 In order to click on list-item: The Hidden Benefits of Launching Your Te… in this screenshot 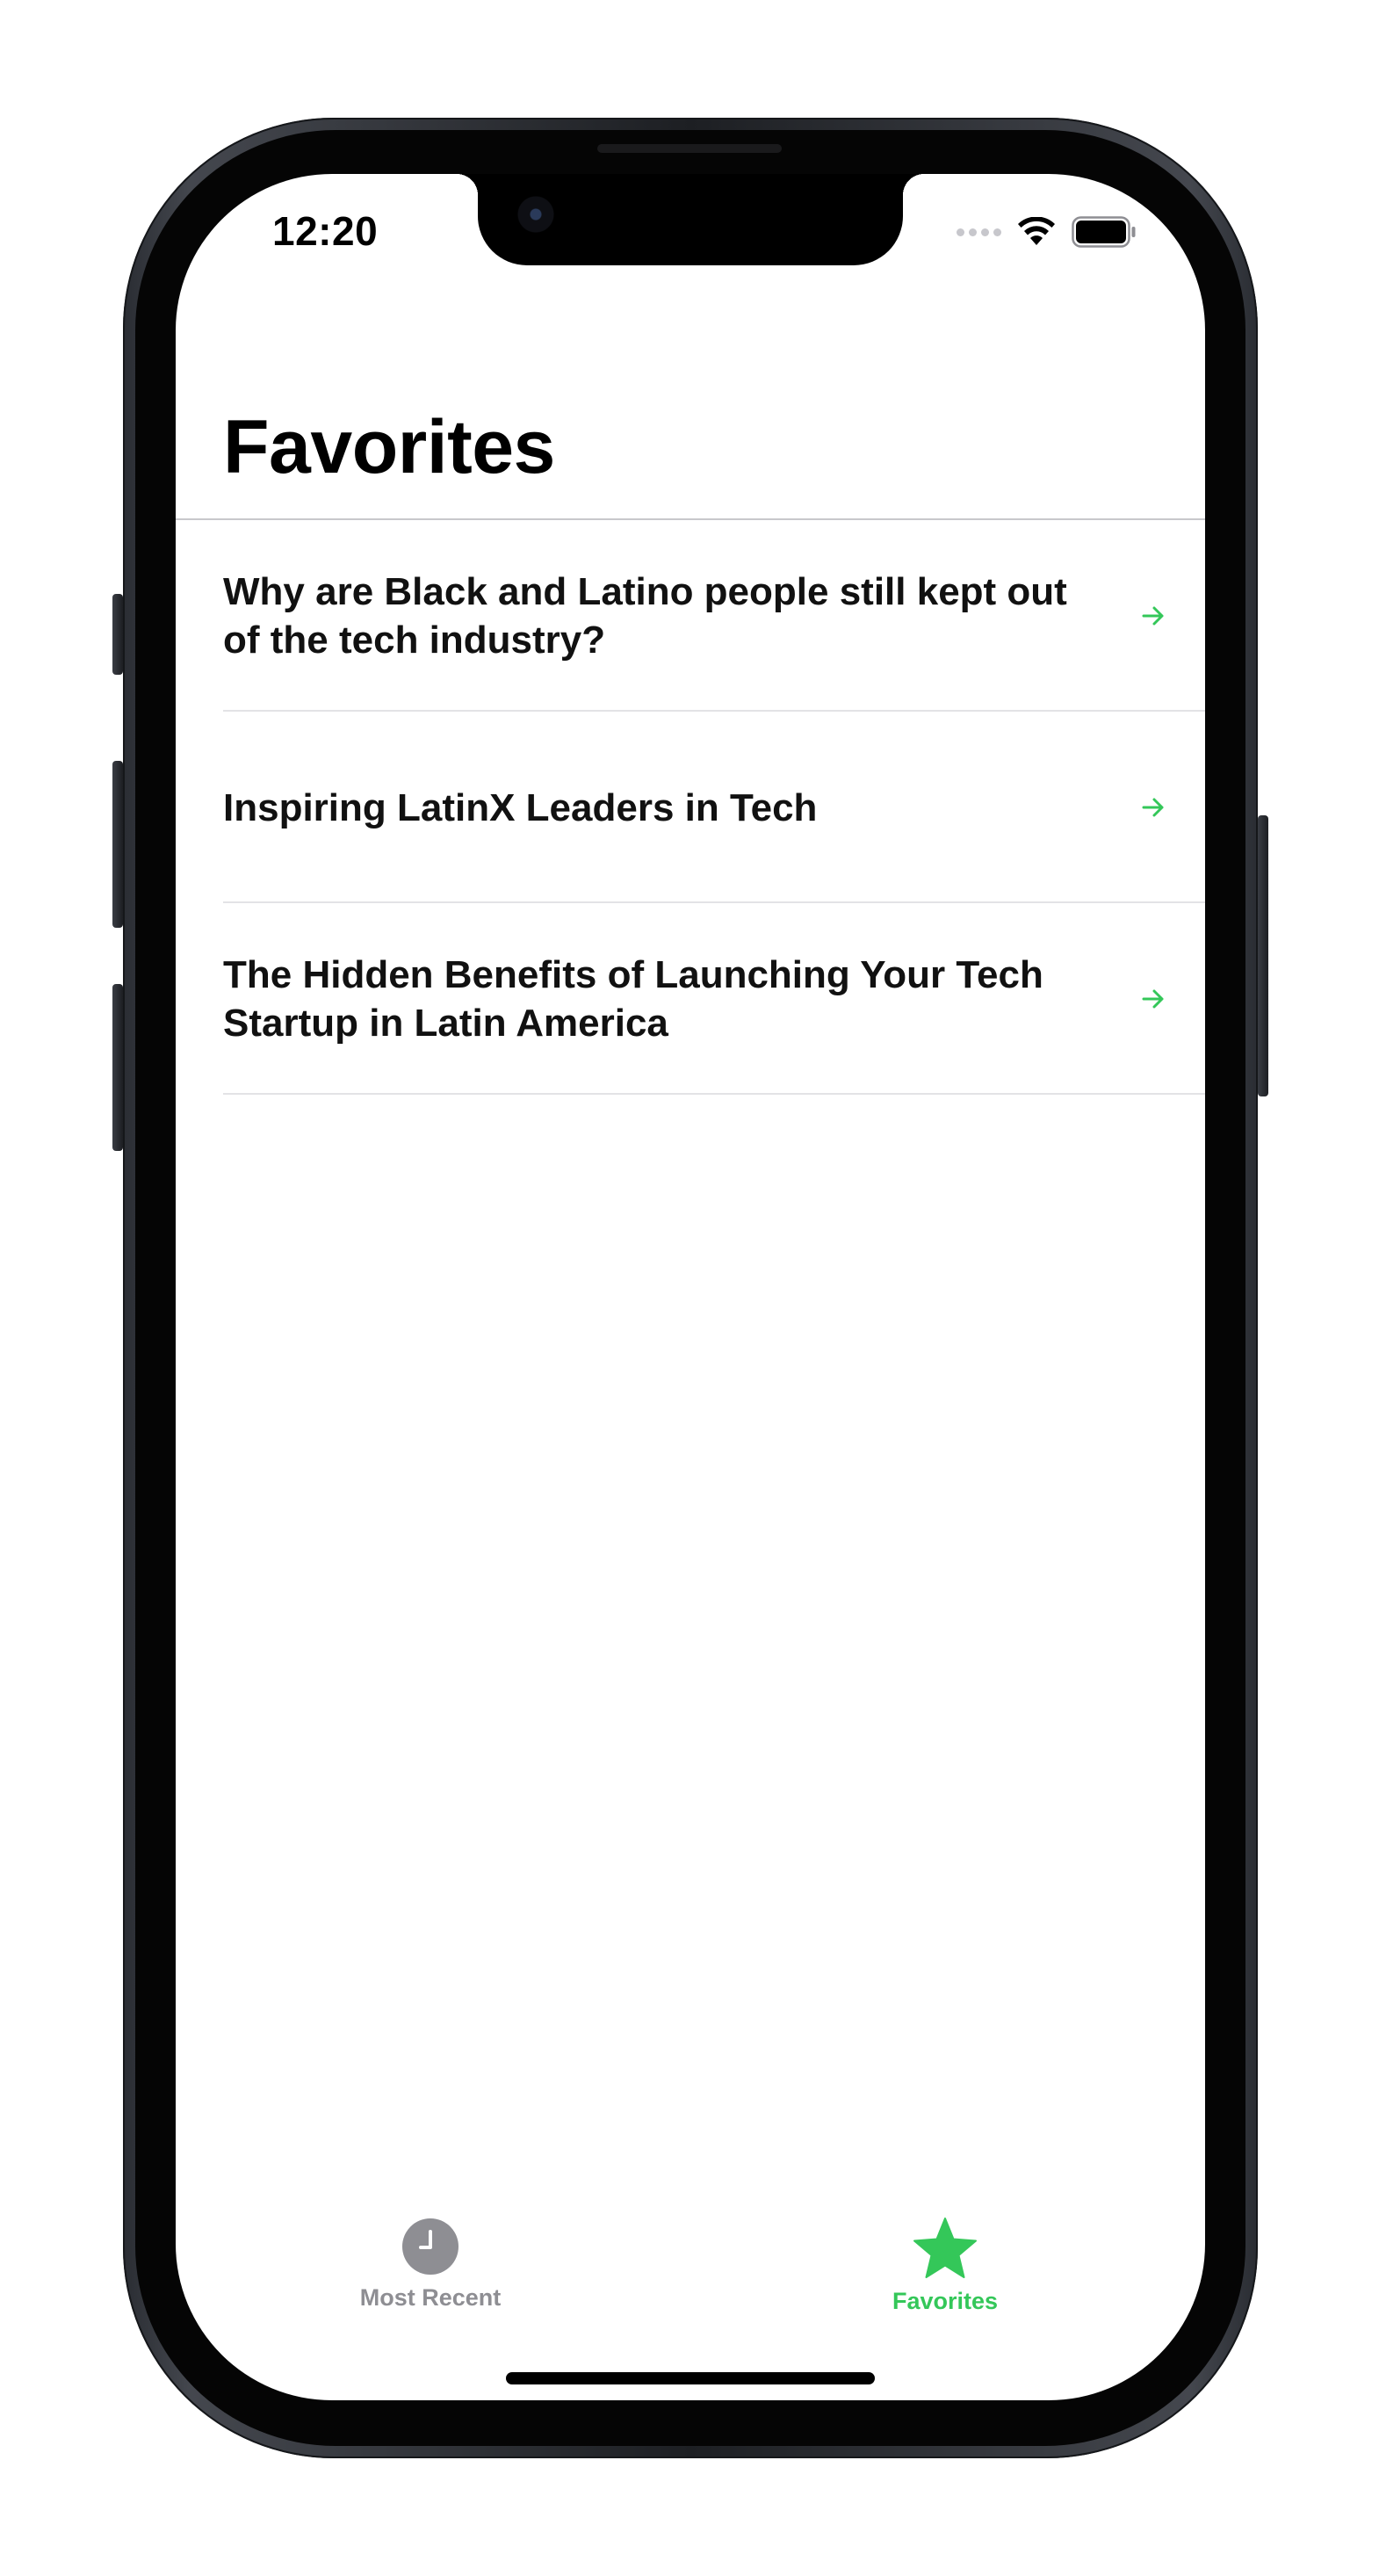, I will do `click(690, 999)`.